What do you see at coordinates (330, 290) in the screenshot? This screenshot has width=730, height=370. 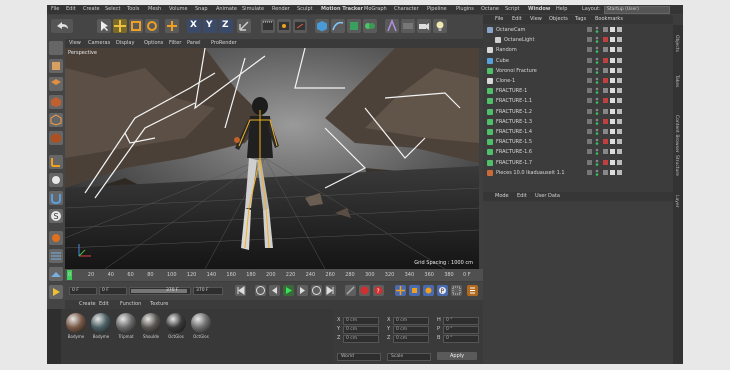 I see `go-to-end-icon` at bounding box center [330, 290].